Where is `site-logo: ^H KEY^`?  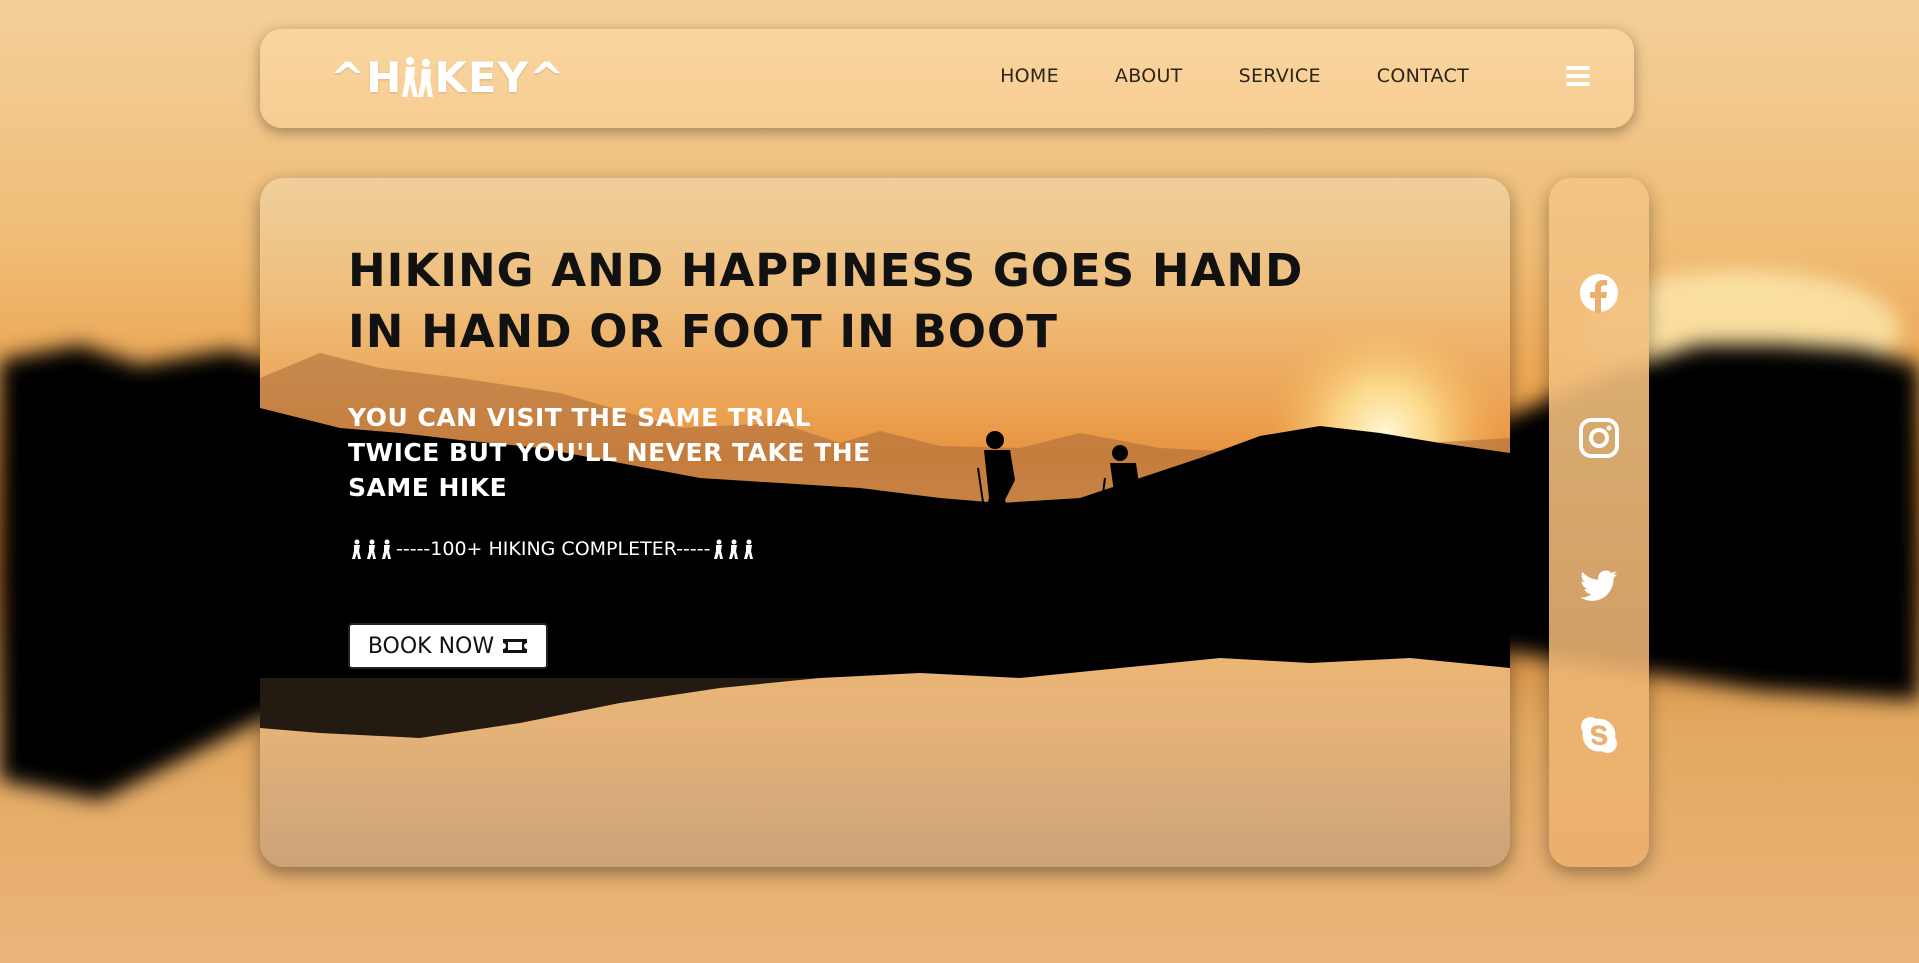 site-logo: ^H KEY^ is located at coordinates (447, 77).